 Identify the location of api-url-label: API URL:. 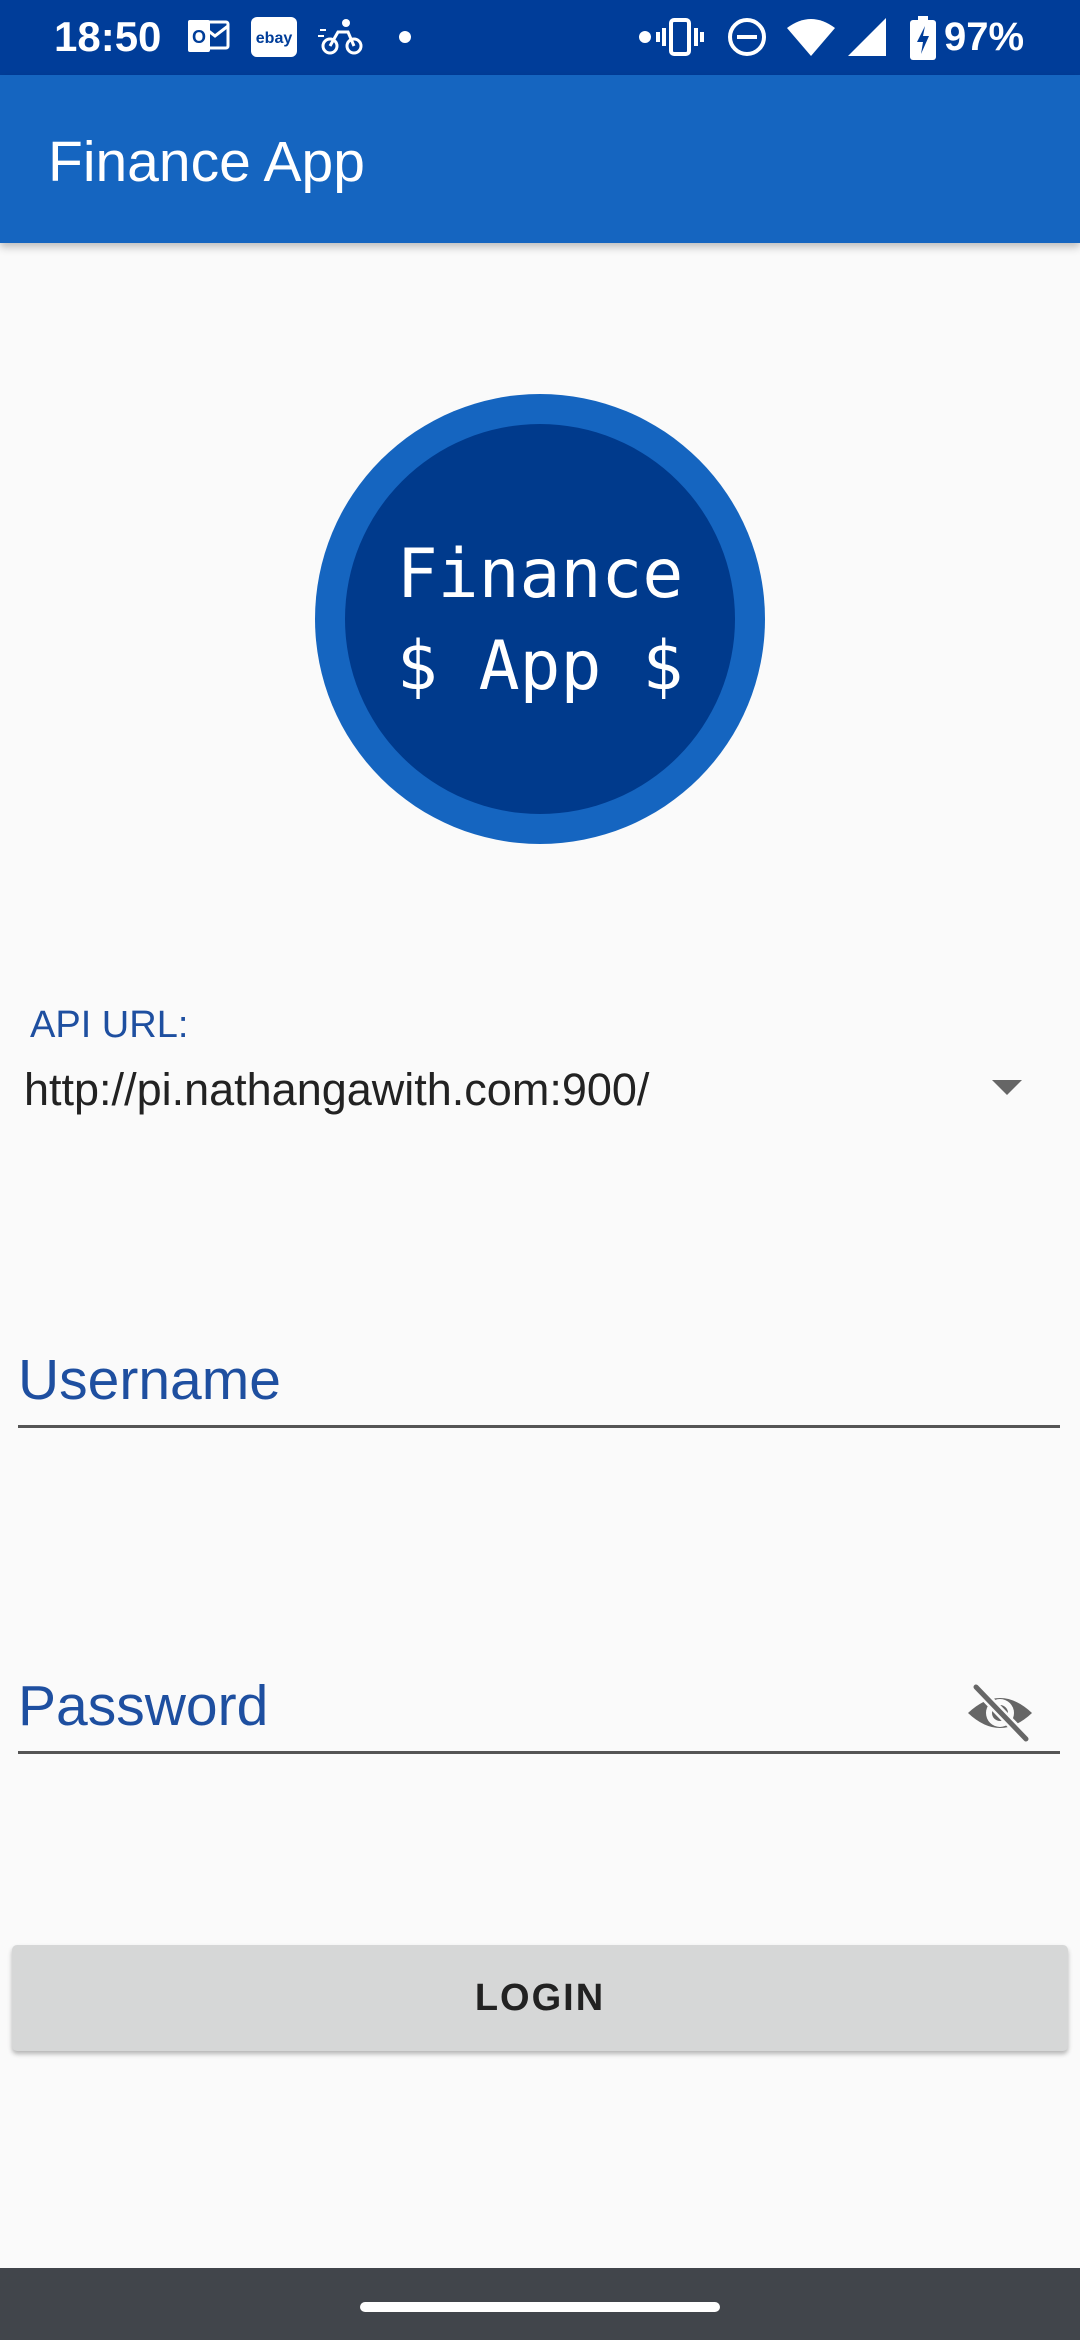
(109, 1025).